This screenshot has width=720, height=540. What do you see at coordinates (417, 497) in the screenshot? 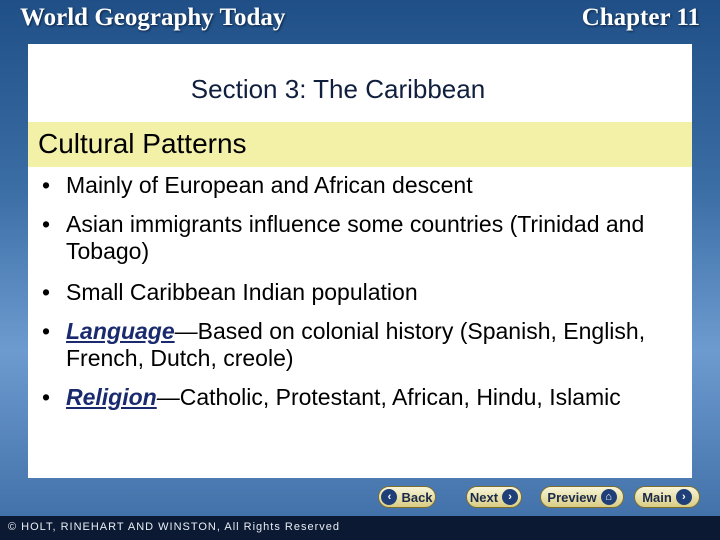
I see `back-label: Back` at bounding box center [417, 497].